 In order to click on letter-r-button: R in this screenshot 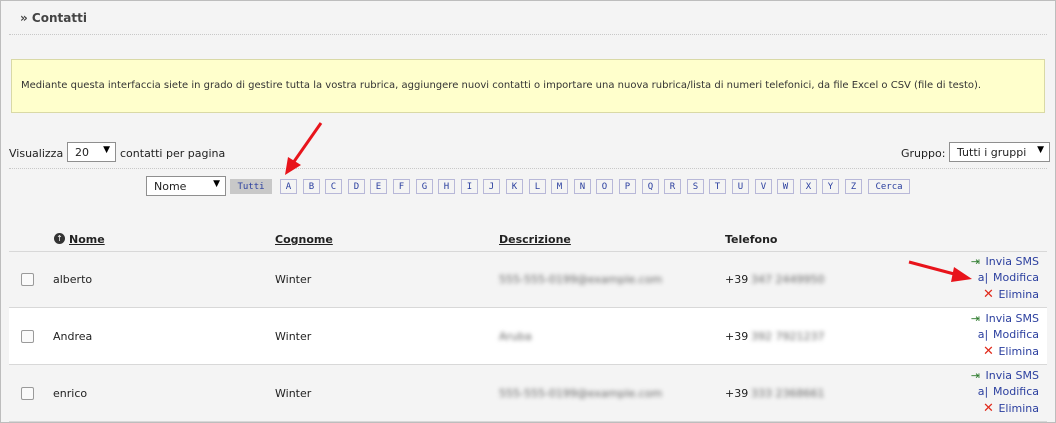, I will do `click(672, 186)`.